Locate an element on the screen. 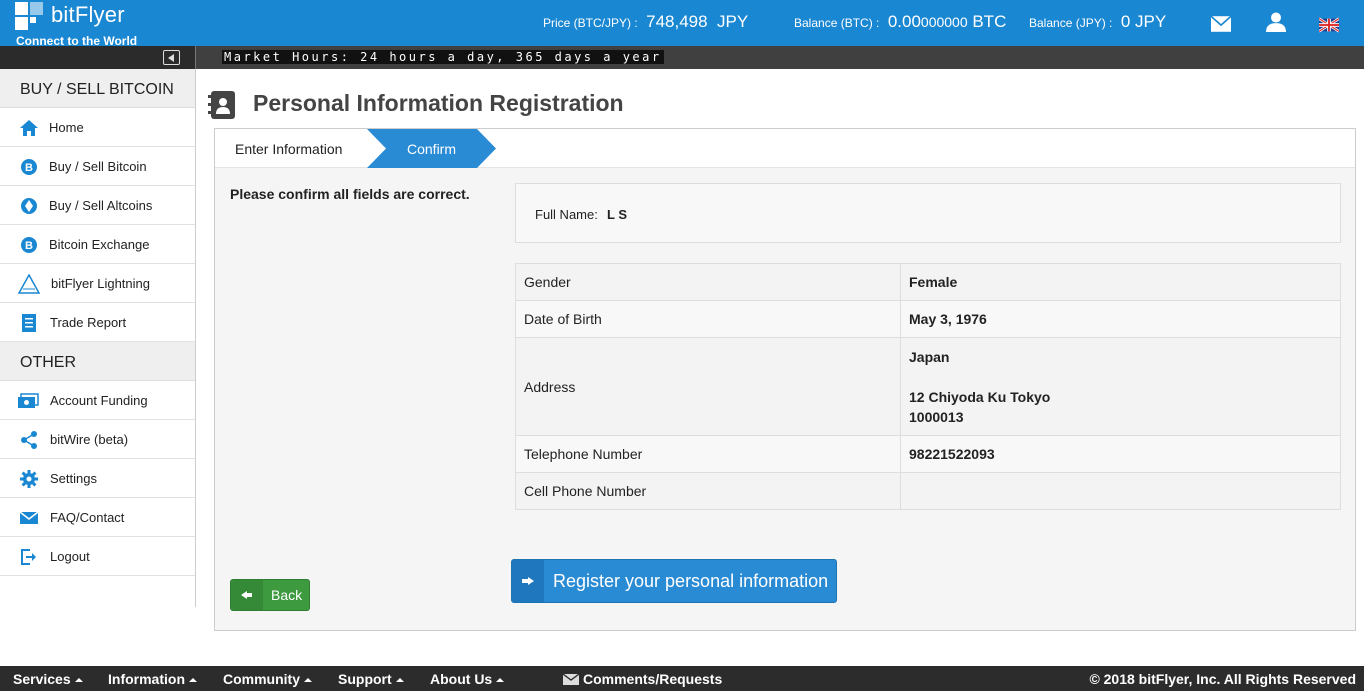  register-button: Register your personal information is located at coordinates (674, 581).